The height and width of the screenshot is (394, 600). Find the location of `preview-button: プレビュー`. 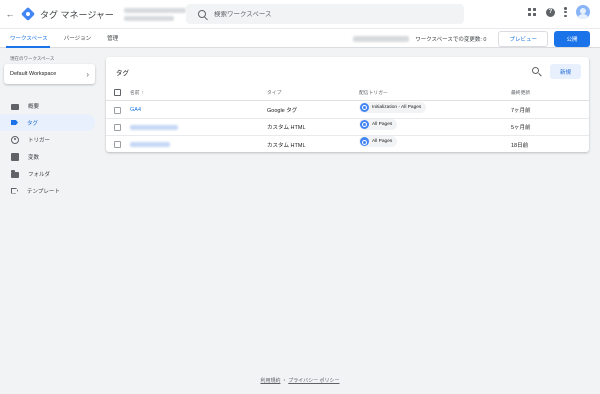

preview-button: プレビュー is located at coordinates (523, 39).